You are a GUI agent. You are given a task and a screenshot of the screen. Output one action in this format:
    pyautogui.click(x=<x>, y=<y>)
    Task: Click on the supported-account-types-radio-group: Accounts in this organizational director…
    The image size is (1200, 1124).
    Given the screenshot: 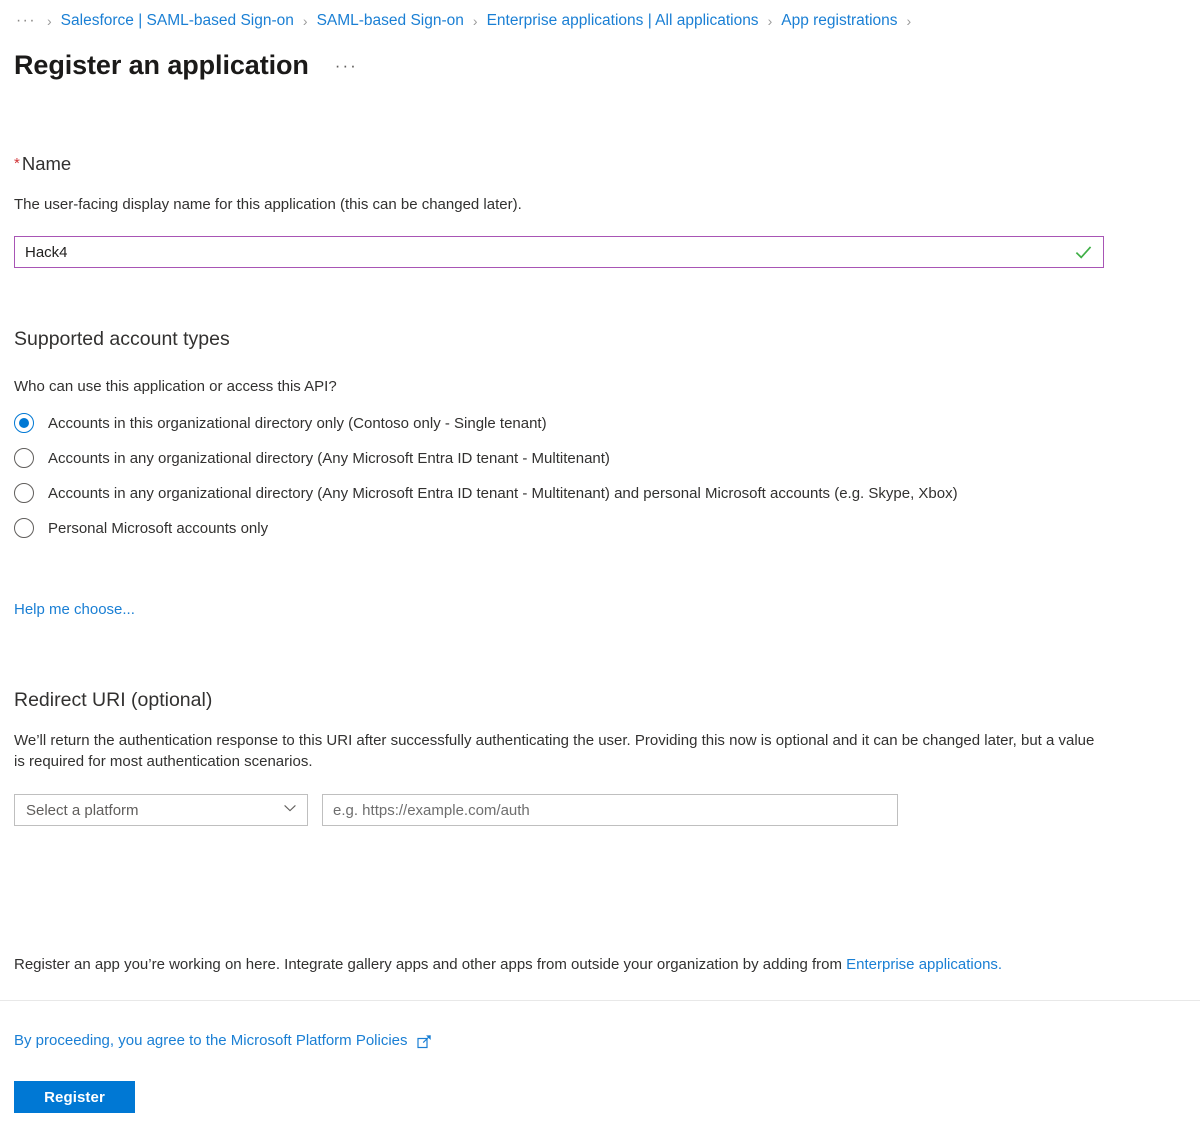 What is the action you would take?
    pyautogui.click(x=554, y=482)
    